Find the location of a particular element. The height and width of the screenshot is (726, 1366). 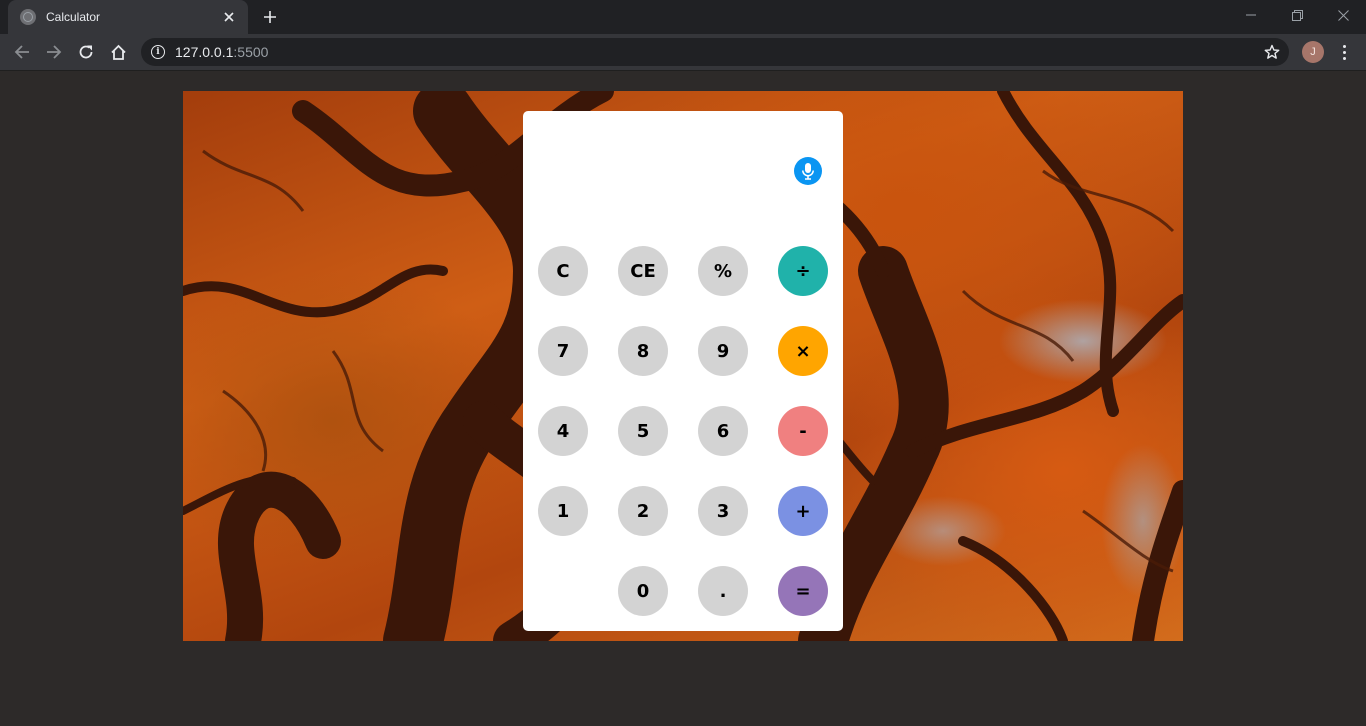

restore-window-icon is located at coordinates (1297, 15).